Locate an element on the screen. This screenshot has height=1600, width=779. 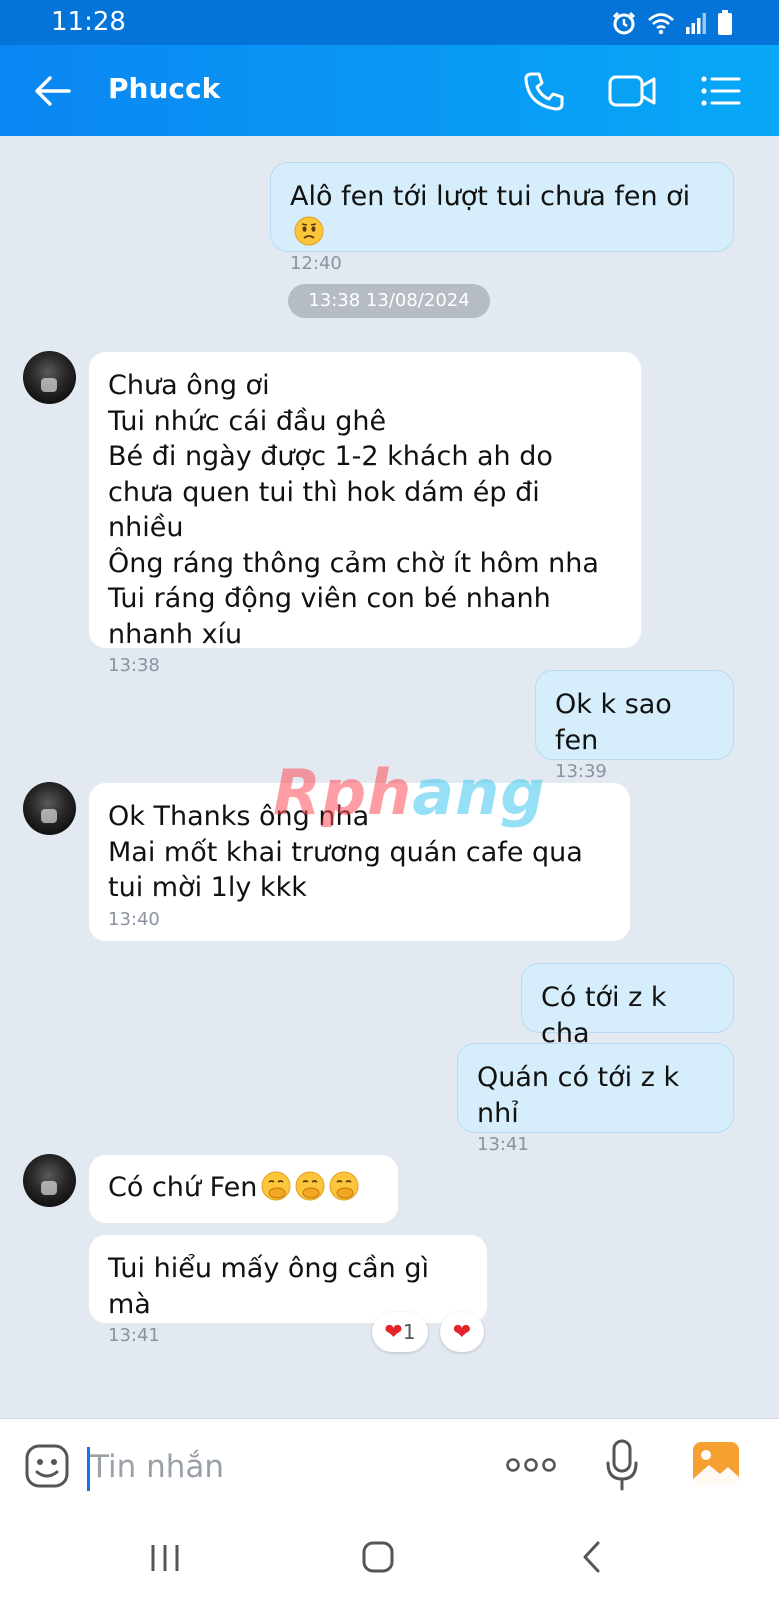
recent-apps-icon is located at coordinates (165, 1558).